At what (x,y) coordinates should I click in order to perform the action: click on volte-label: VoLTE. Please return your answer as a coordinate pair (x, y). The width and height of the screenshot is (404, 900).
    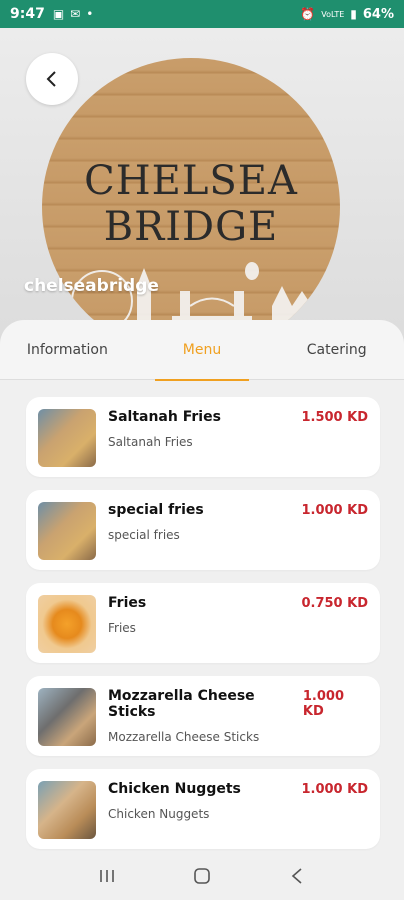
    Looking at the image, I should click on (333, 14).